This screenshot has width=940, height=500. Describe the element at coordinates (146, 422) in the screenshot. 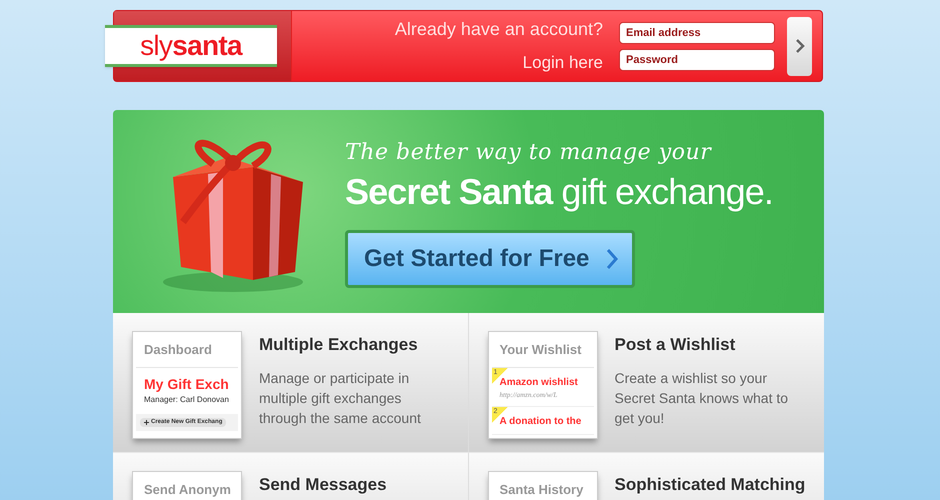

I see `plus-icon` at that location.